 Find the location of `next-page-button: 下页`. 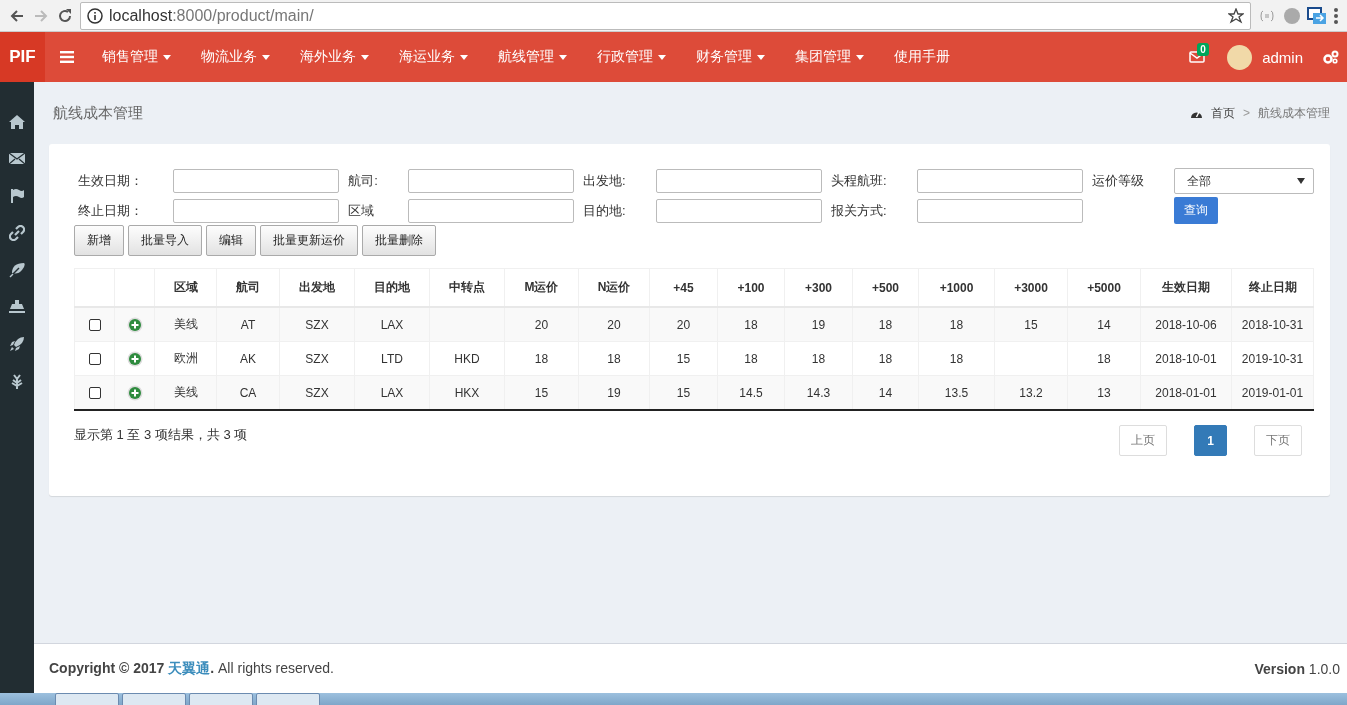

next-page-button: 下页 is located at coordinates (1278, 440).